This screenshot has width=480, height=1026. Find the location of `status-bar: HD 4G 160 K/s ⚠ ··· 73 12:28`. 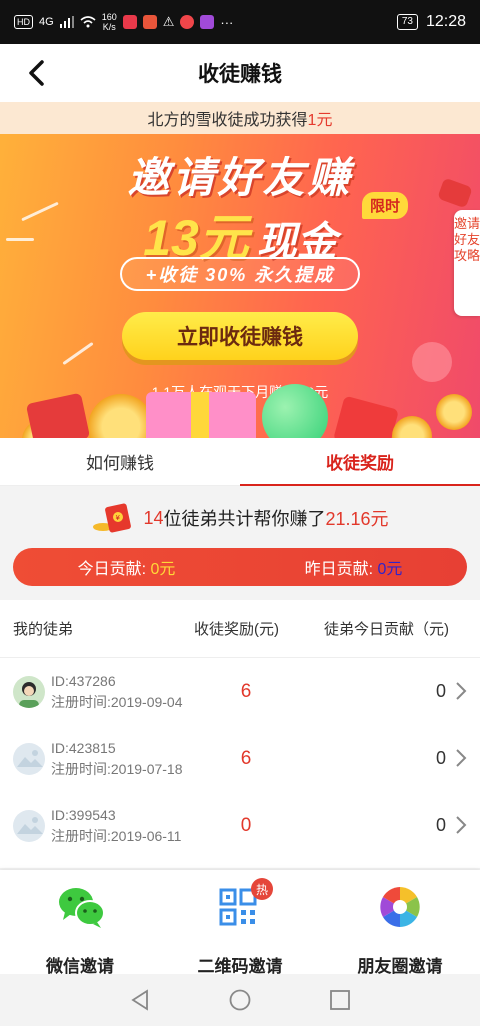

status-bar: HD 4G 160 K/s ⚠ ··· 73 12:28 is located at coordinates (240, 22).